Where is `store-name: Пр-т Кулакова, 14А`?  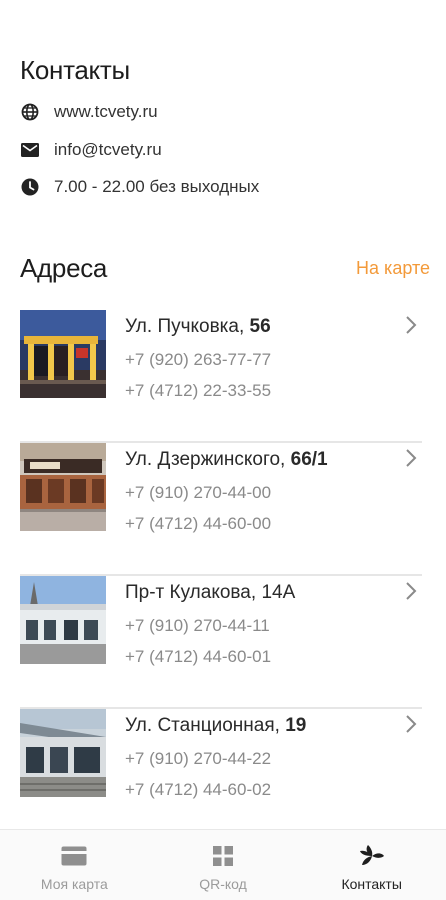
store-name: Пр-т Кулакова, 14А is located at coordinates (210, 593).